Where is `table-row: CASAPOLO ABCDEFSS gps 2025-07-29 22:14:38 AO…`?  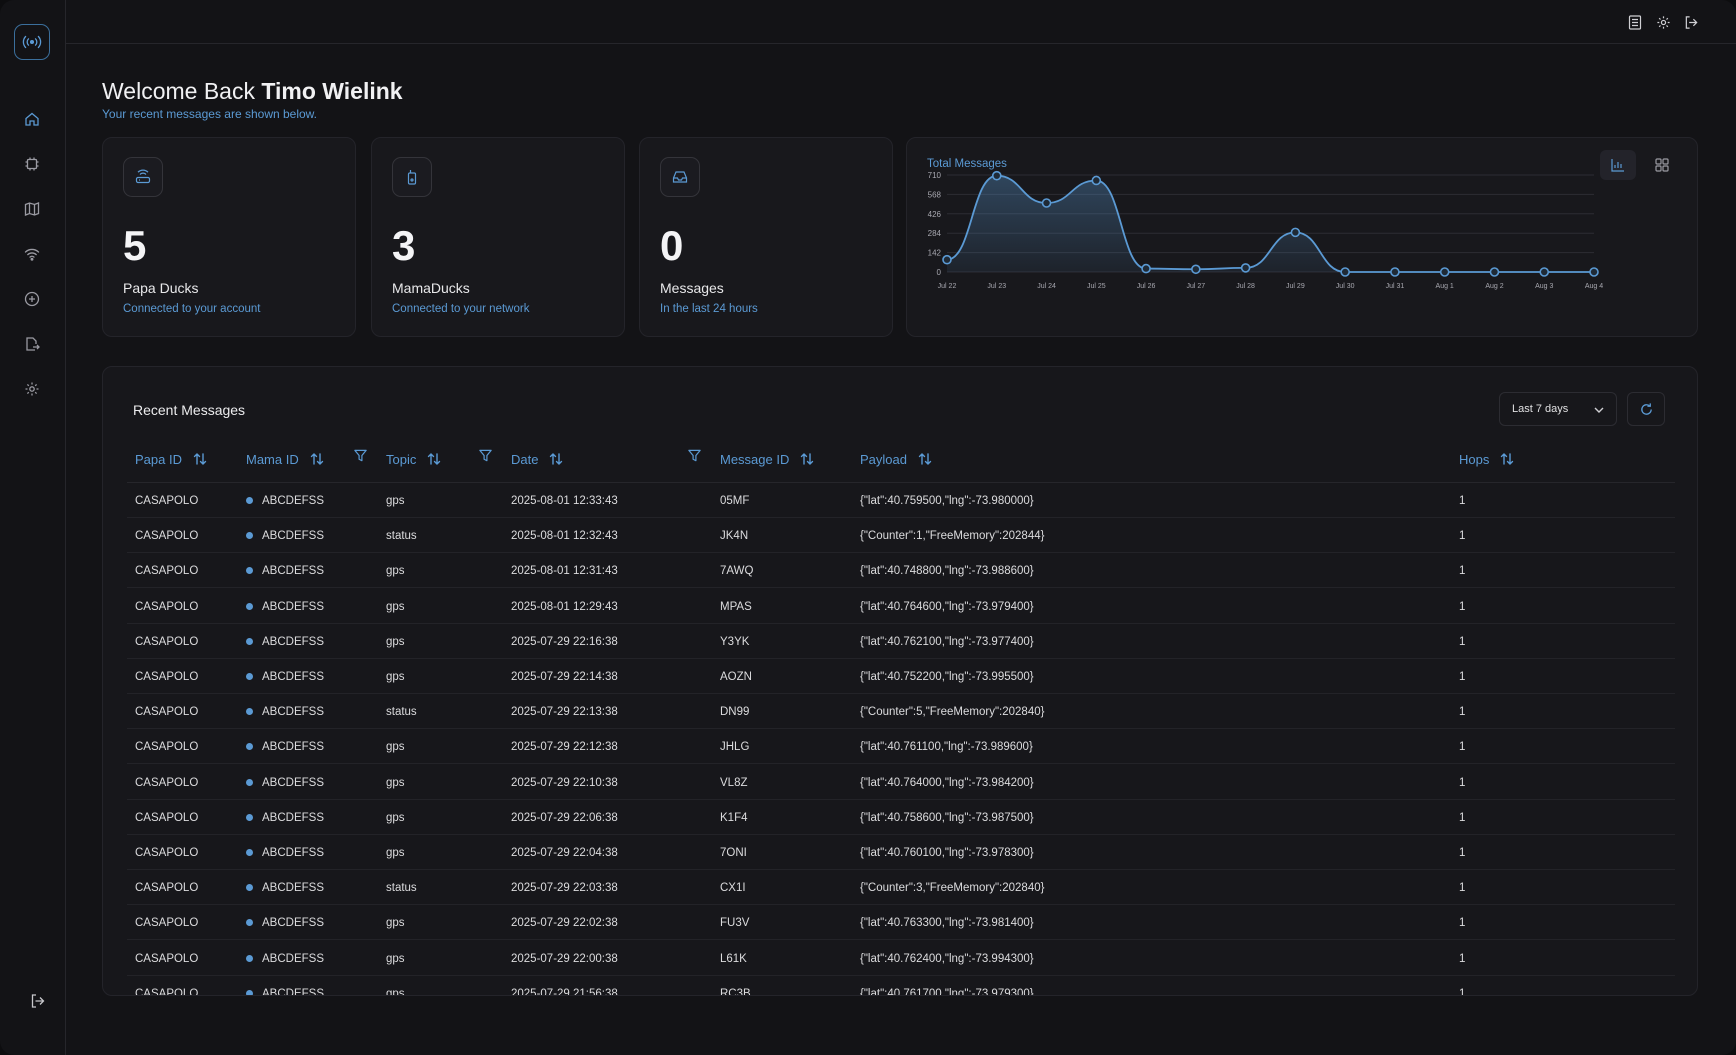 table-row: CASAPOLO ABCDEFSS gps 2025-07-29 22:14:38 AO… is located at coordinates (901, 676).